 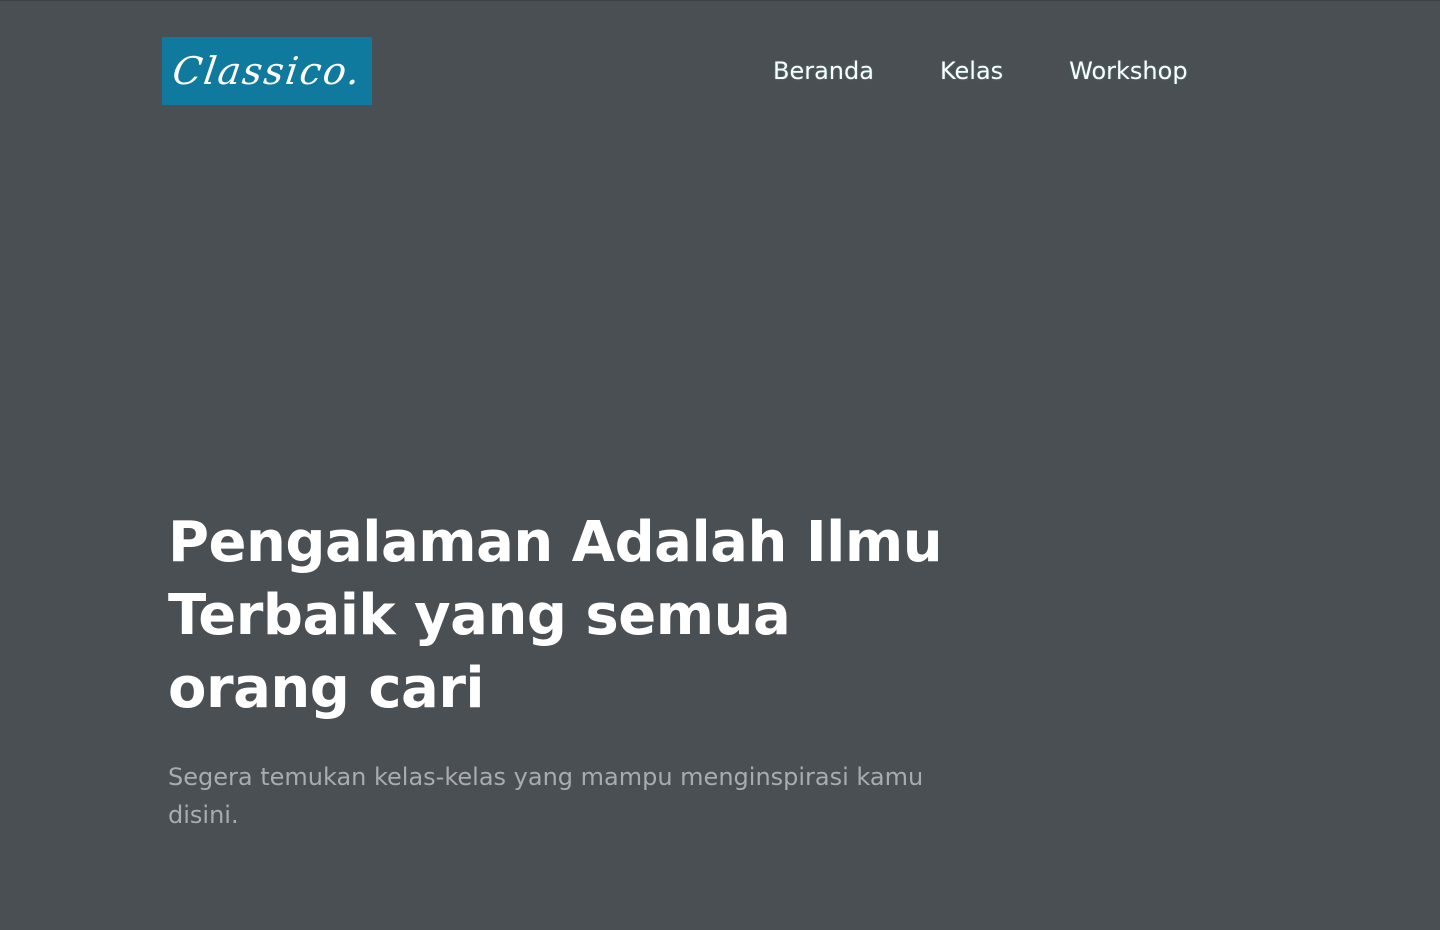 I want to click on nav-link-workshop: Workshop, so click(x=1128, y=71).